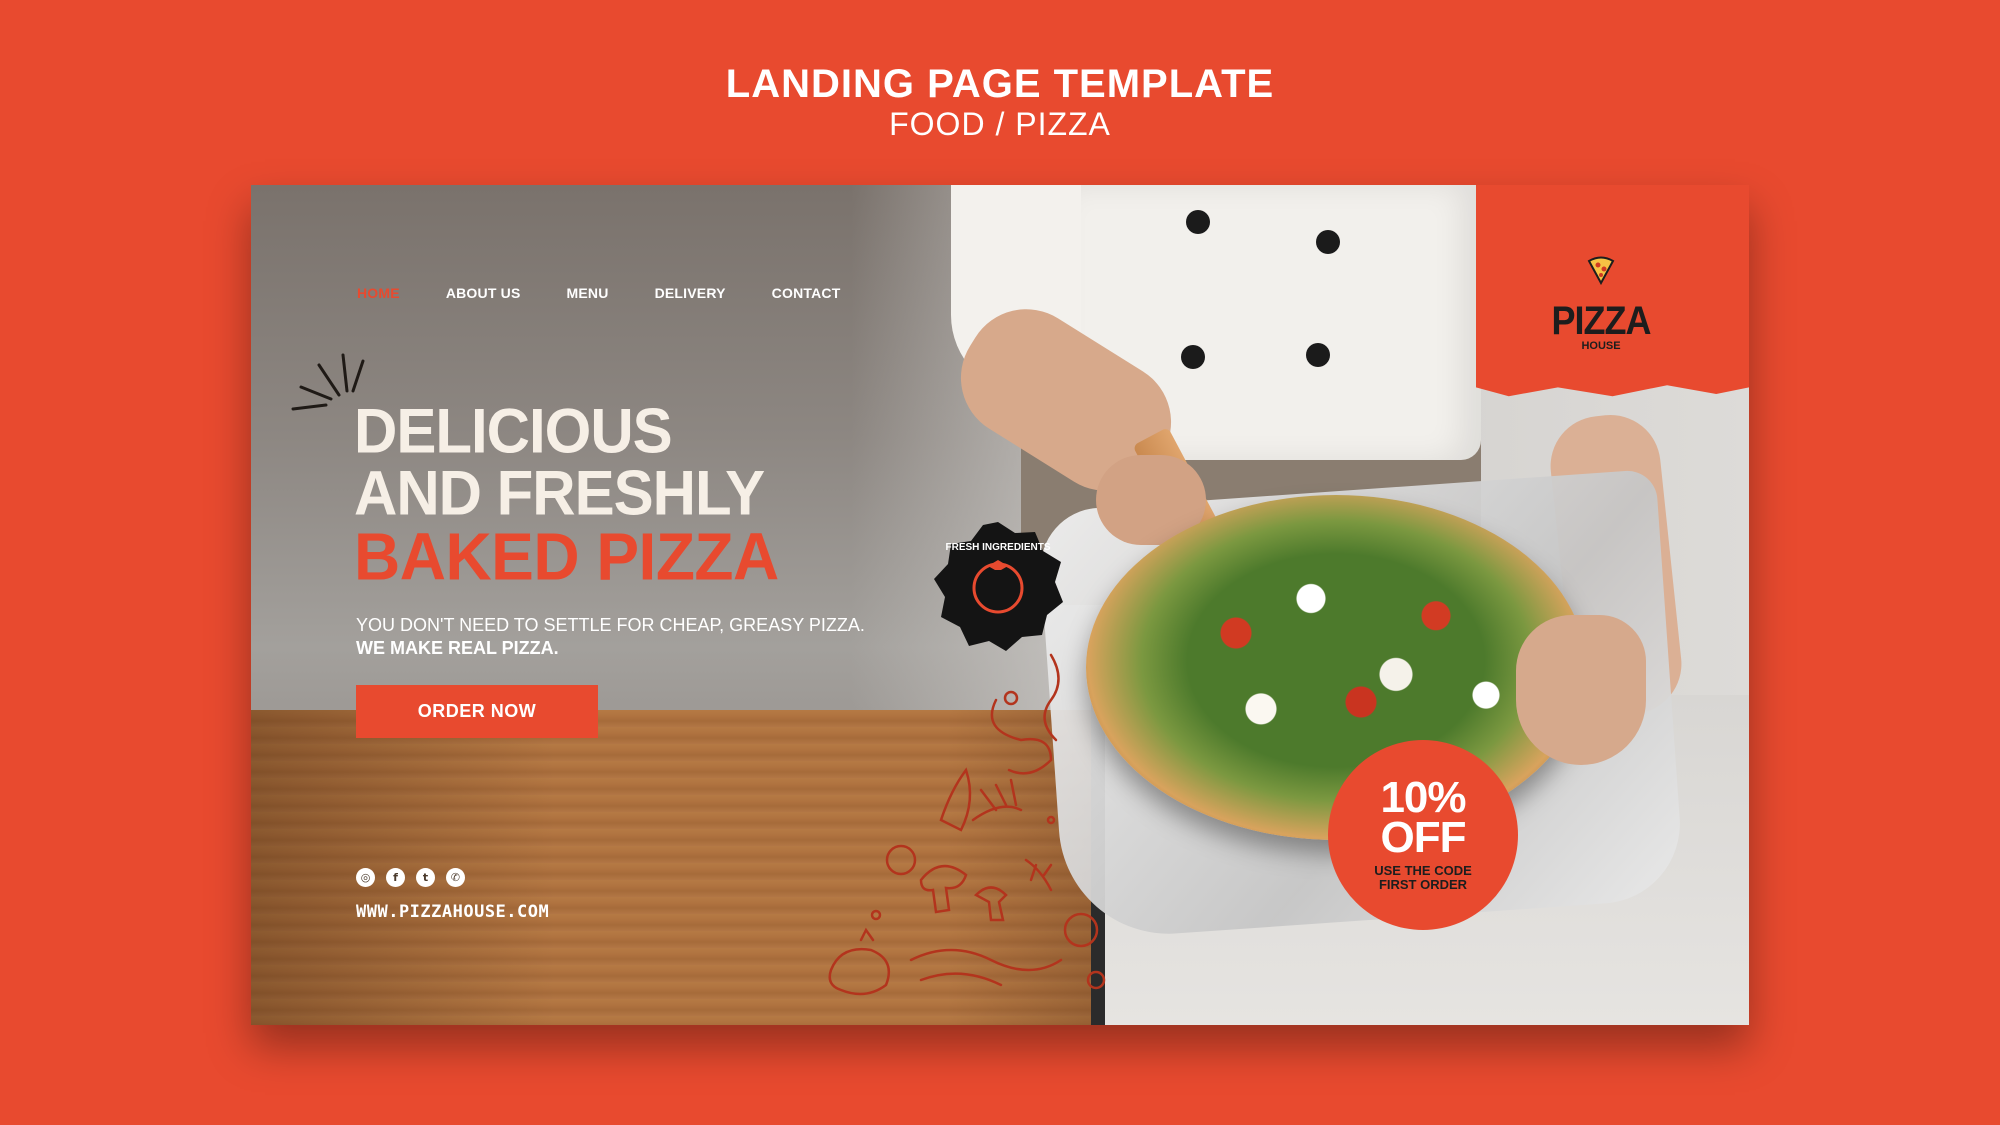 The width and height of the screenshot is (2000, 1125). What do you see at coordinates (1423, 870) in the screenshot?
I see `discount-code-label: USE THE CODE` at bounding box center [1423, 870].